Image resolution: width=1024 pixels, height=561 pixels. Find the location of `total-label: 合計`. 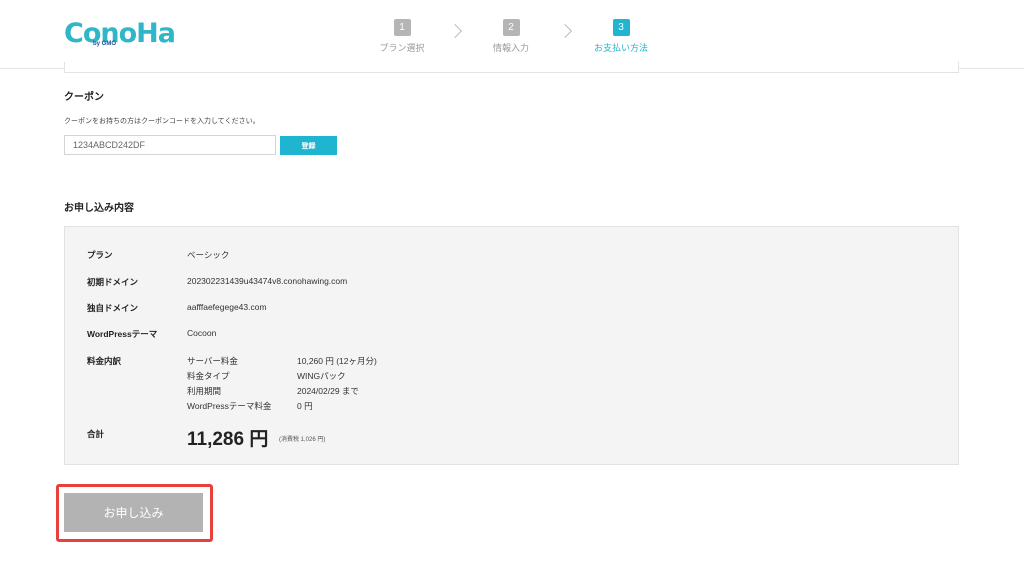

total-label: 合計 is located at coordinates (96, 434).